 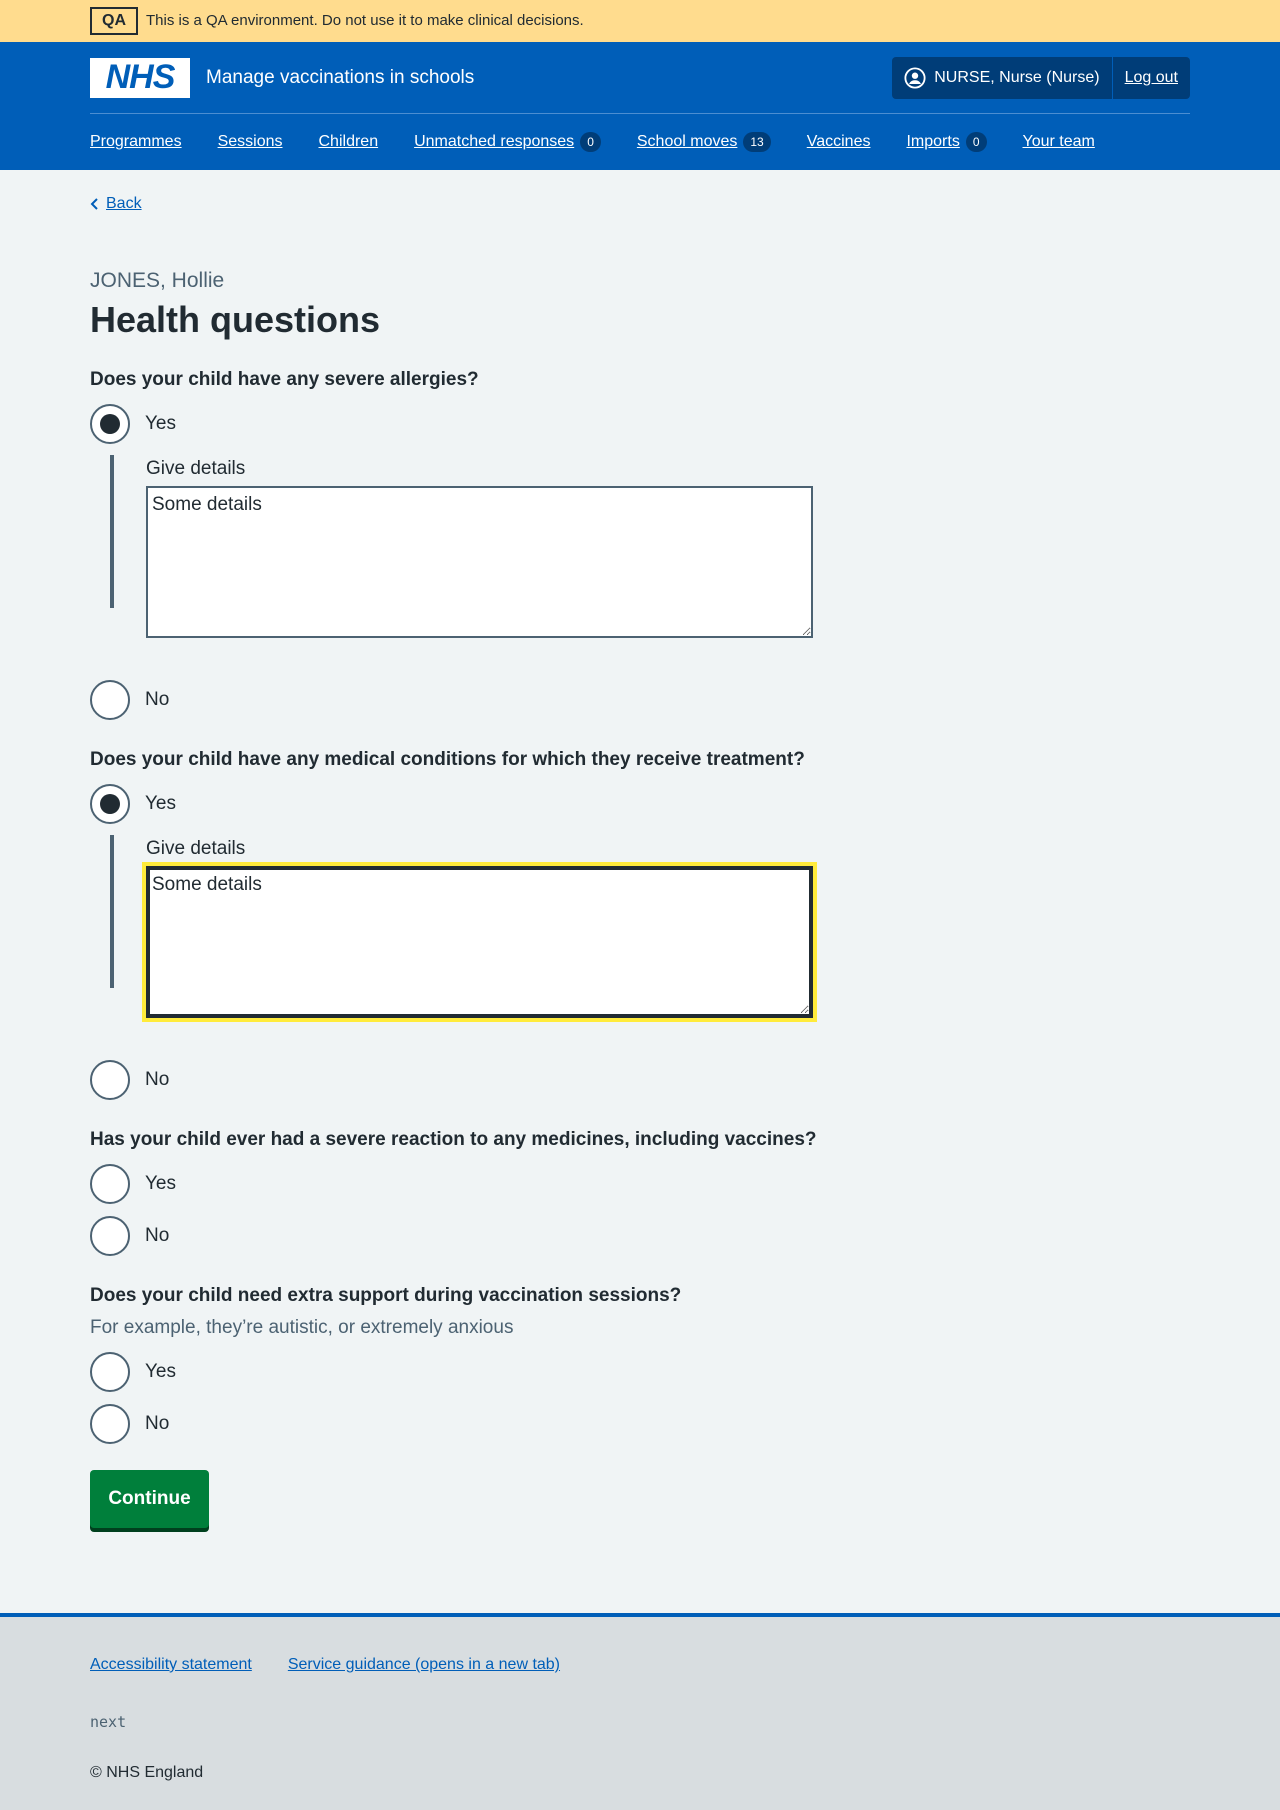 I want to click on nav-item-sessions: Sessions, so click(x=250, y=142).